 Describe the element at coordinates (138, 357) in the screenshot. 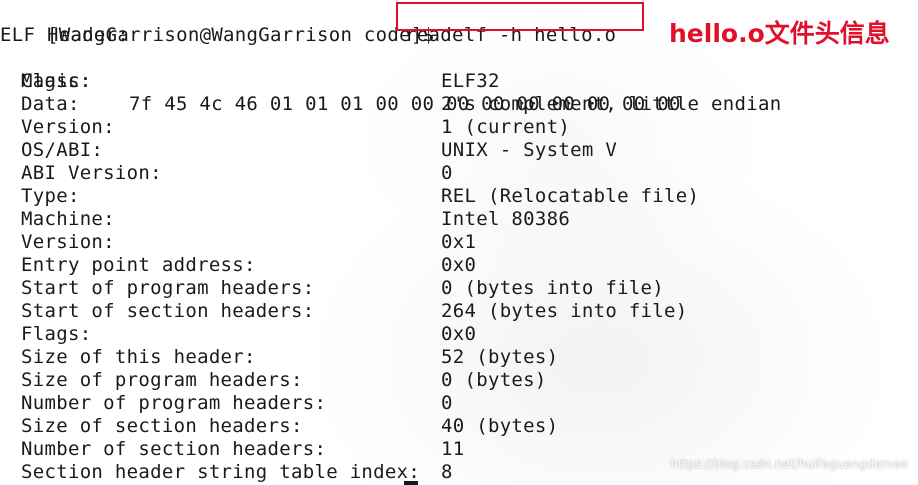

I see `field-label: Size of this header:` at that location.